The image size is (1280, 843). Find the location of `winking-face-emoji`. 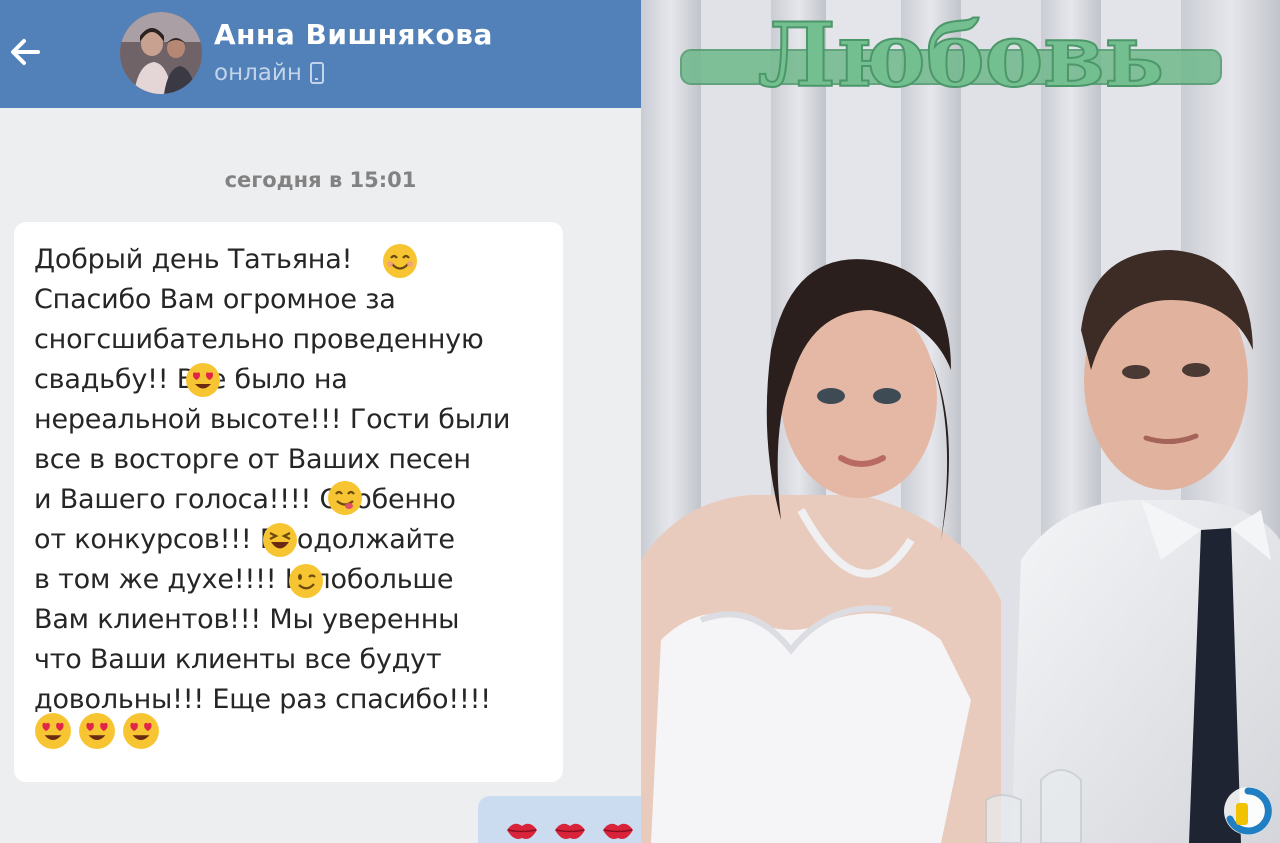

winking-face-emoji is located at coordinates (306, 581).